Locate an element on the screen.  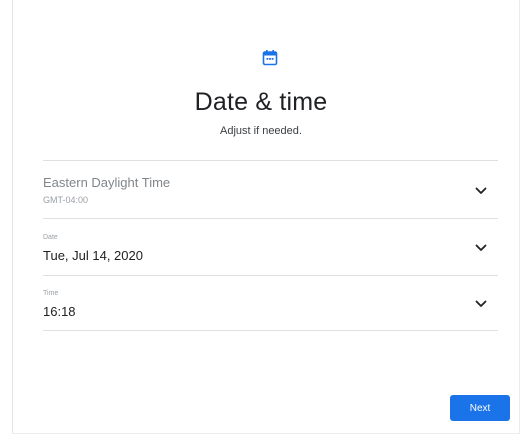
next-button: Next is located at coordinates (480, 408).